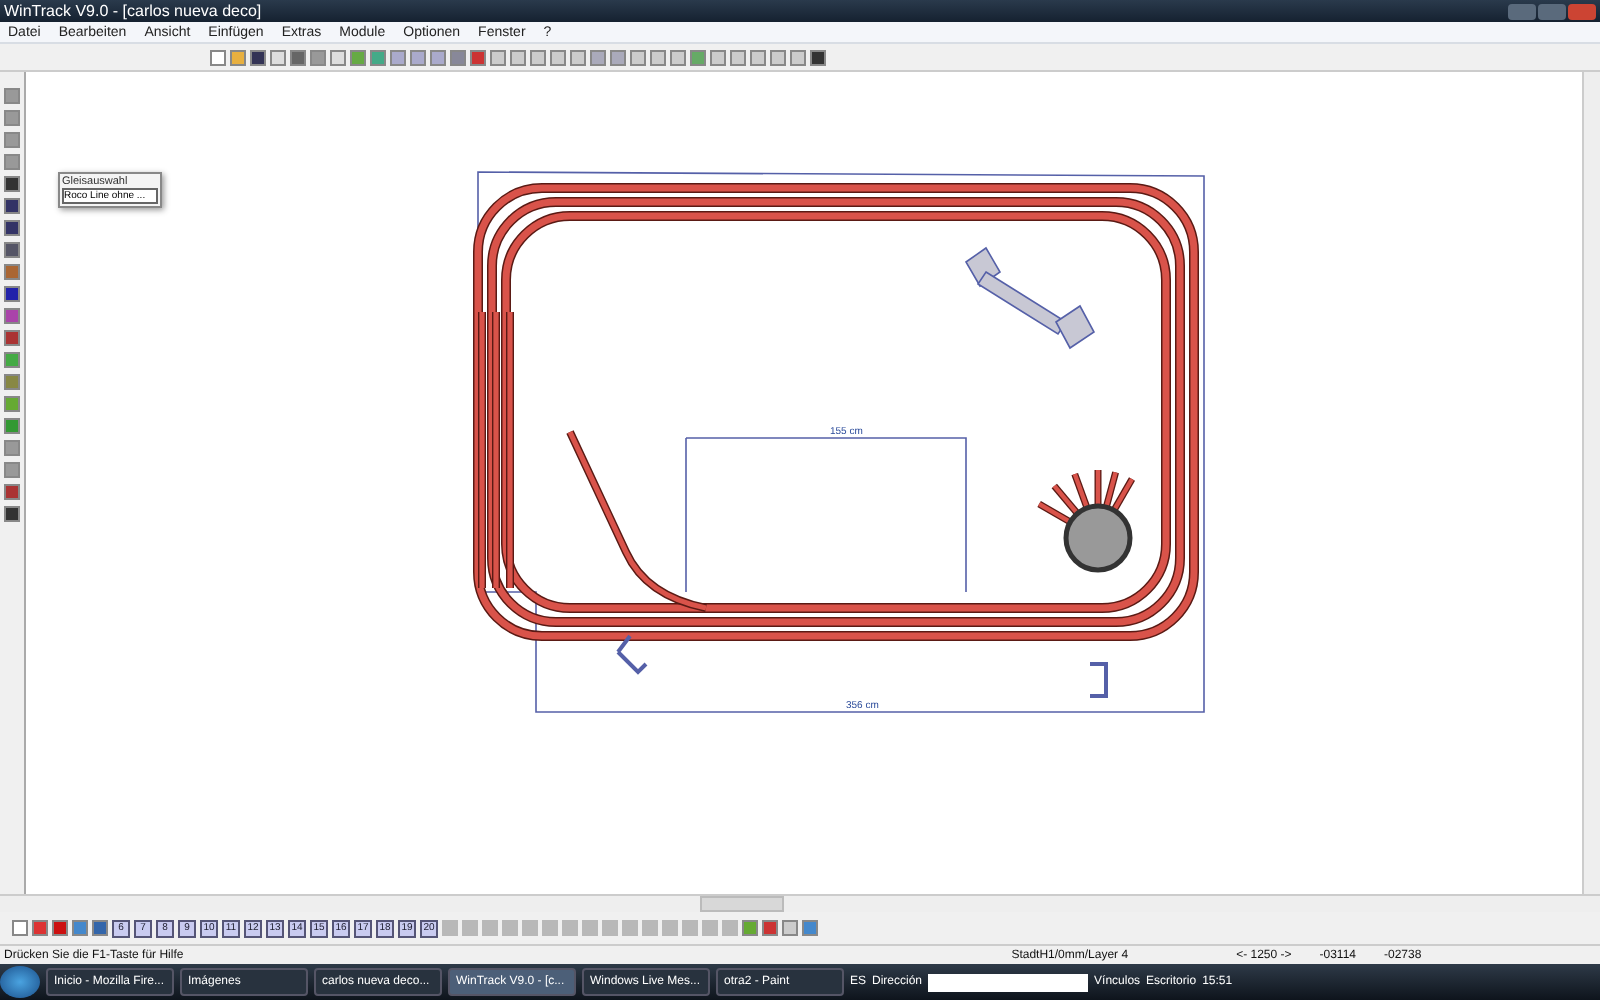  What do you see at coordinates (1008, 982) in the screenshot?
I see `address-field` at bounding box center [1008, 982].